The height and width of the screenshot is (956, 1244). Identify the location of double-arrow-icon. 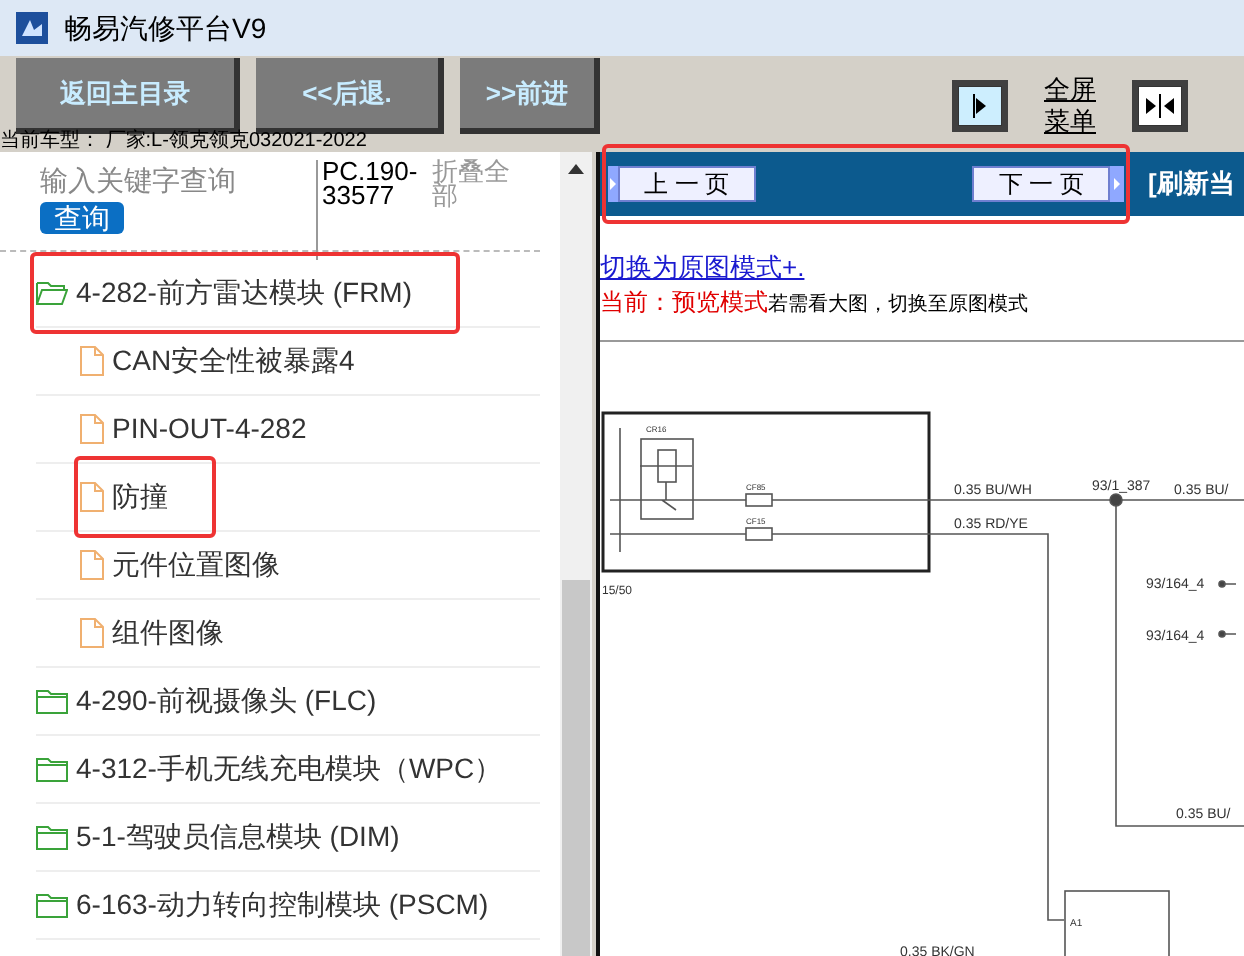
(1160, 106).